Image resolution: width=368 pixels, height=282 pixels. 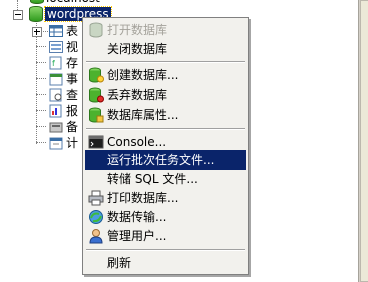 What do you see at coordinates (56, 127) in the screenshot?
I see `backup-icon` at bounding box center [56, 127].